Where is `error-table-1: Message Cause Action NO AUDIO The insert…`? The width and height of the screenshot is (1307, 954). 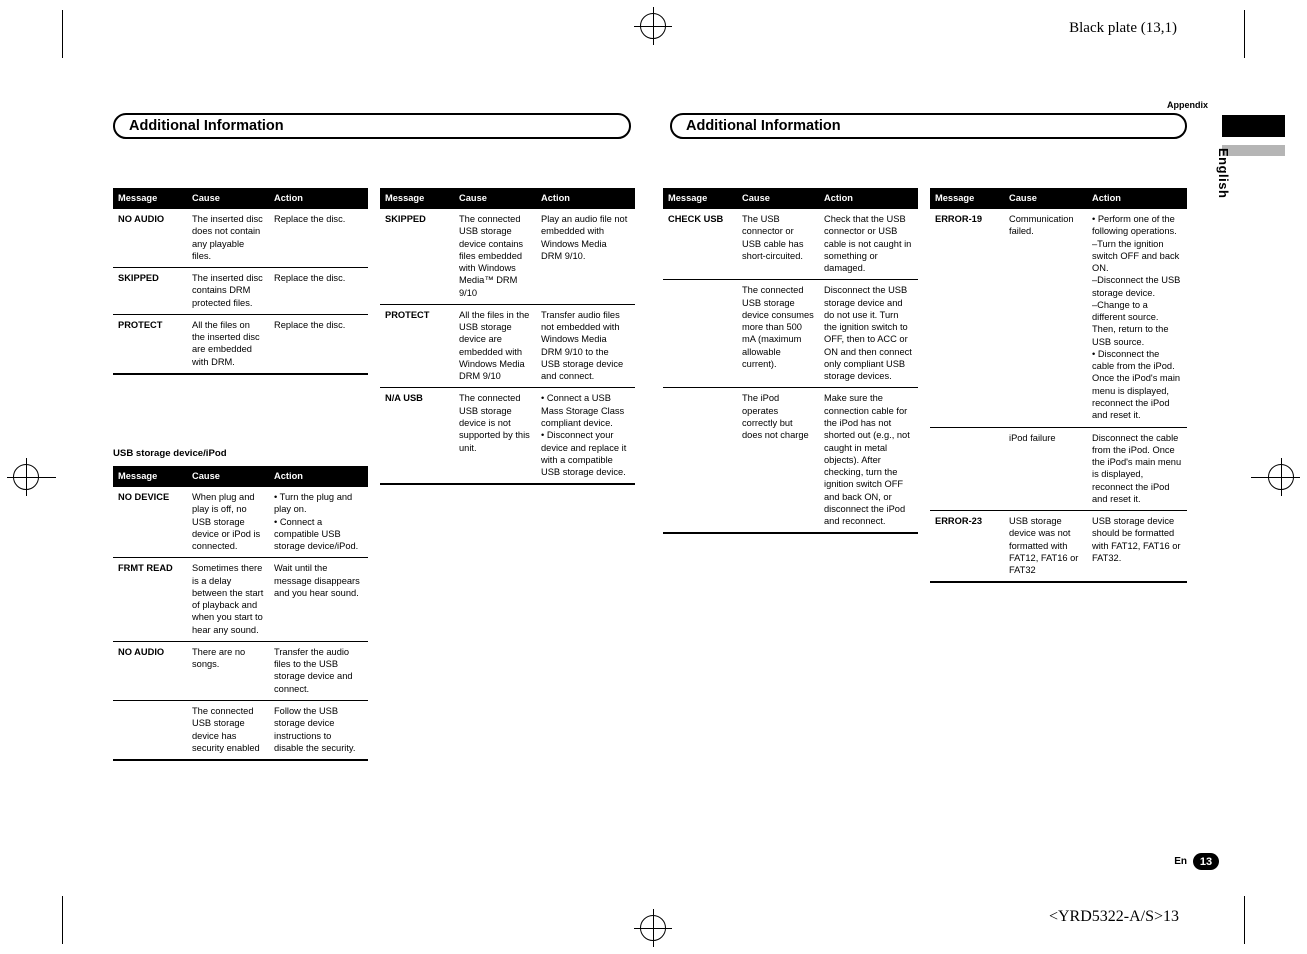 error-table-1: Message Cause Action NO AUDIO The insert… is located at coordinates (240, 281).